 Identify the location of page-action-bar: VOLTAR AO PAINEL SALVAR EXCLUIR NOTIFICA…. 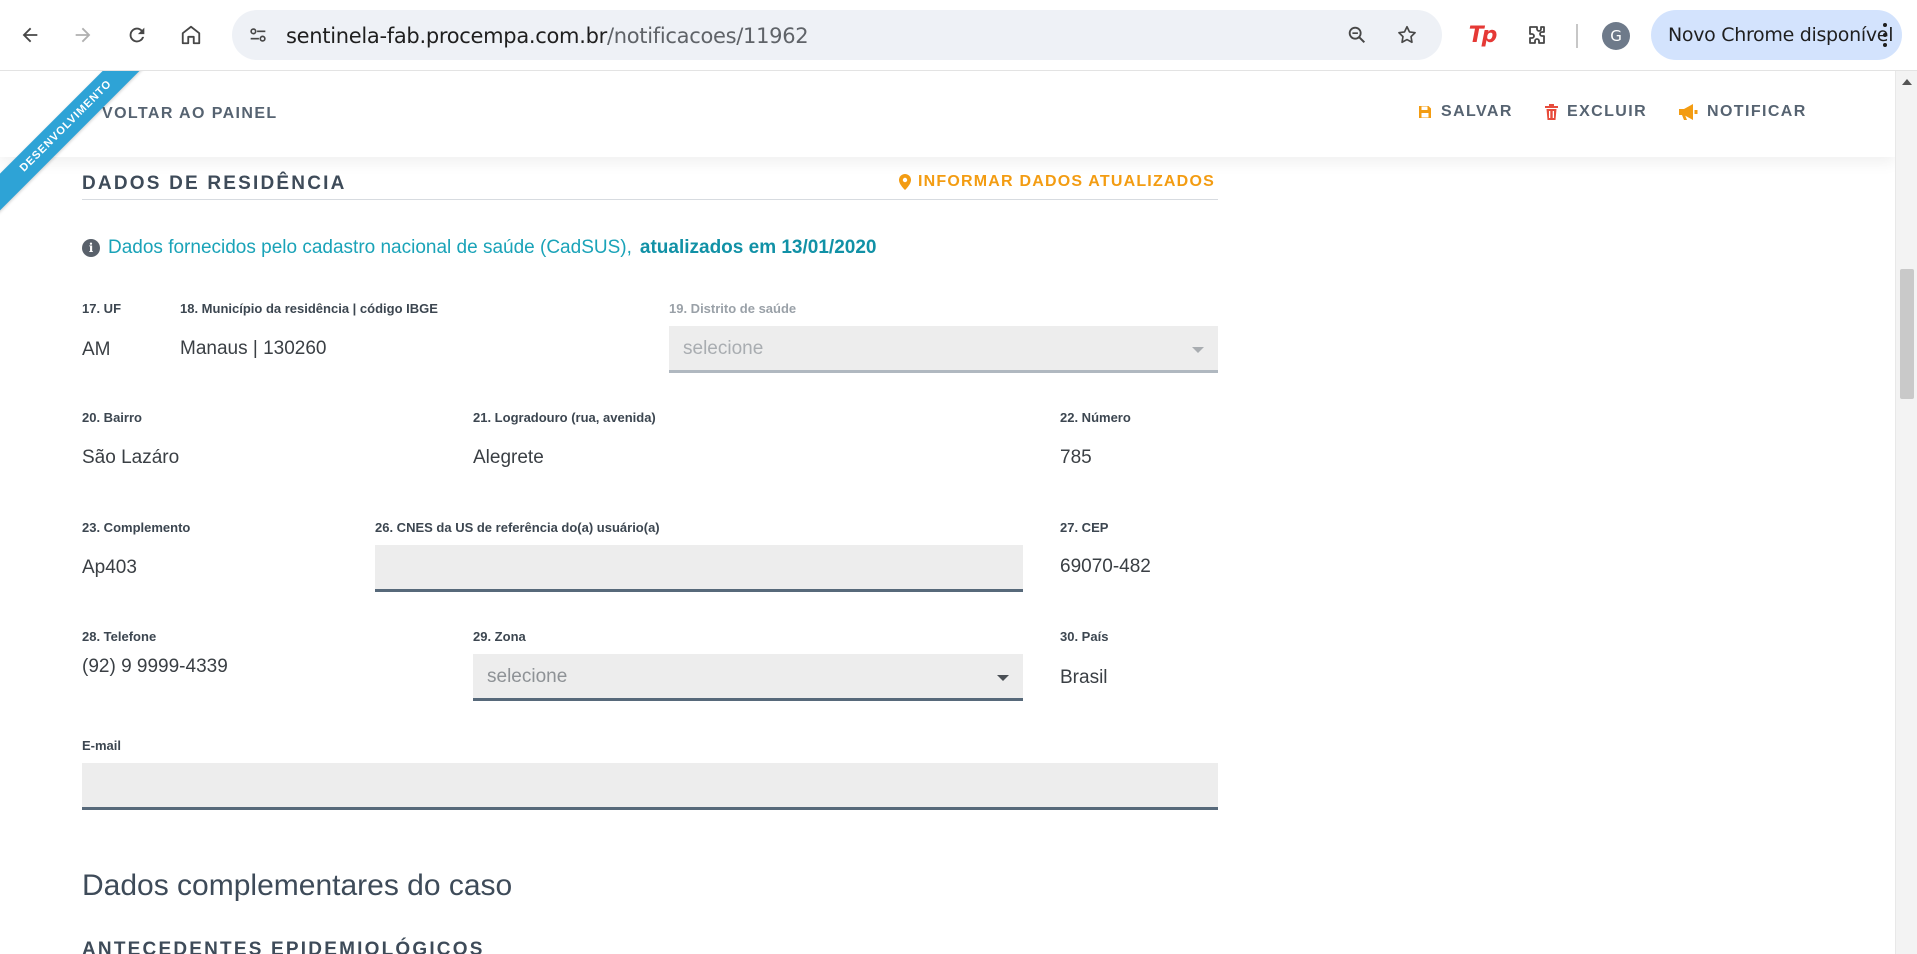
(947, 114).